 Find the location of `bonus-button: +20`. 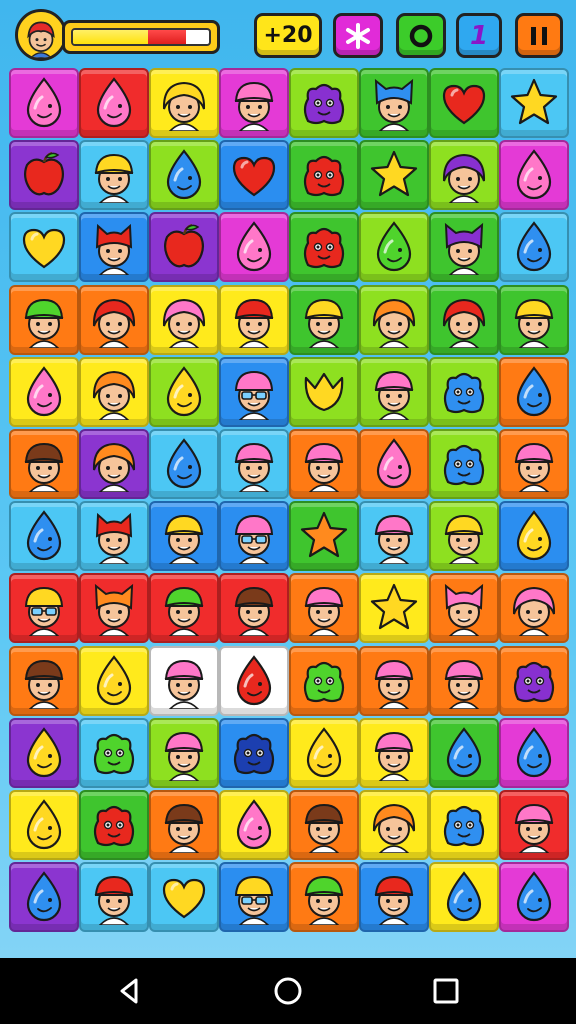

bonus-button: +20 is located at coordinates (288, 35).